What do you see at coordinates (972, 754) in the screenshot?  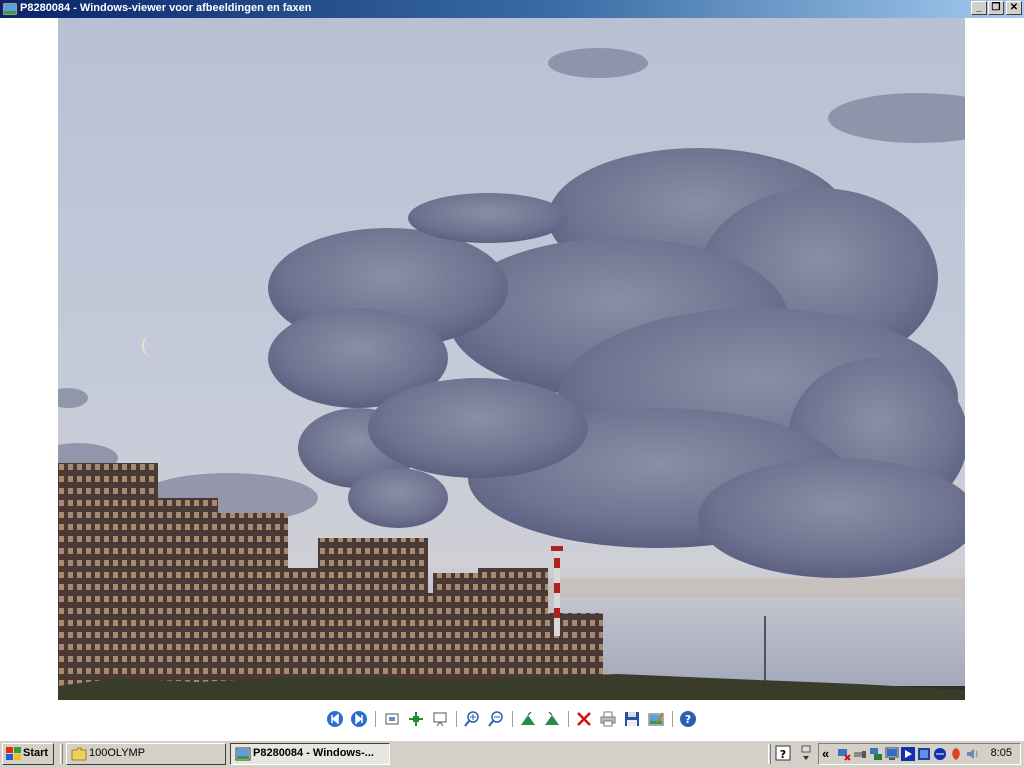 I see `volume-icon` at bounding box center [972, 754].